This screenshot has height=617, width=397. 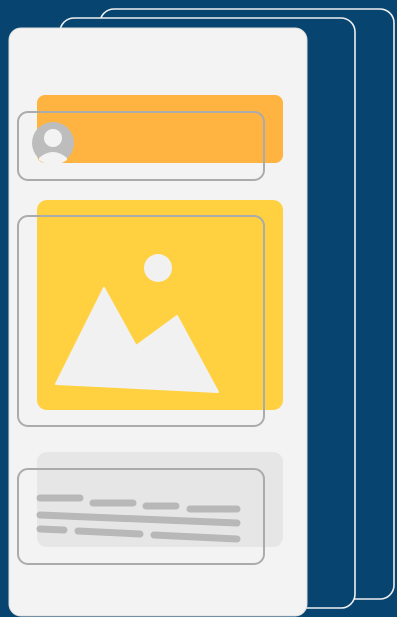 I want to click on sun-circle, so click(x=158, y=268).